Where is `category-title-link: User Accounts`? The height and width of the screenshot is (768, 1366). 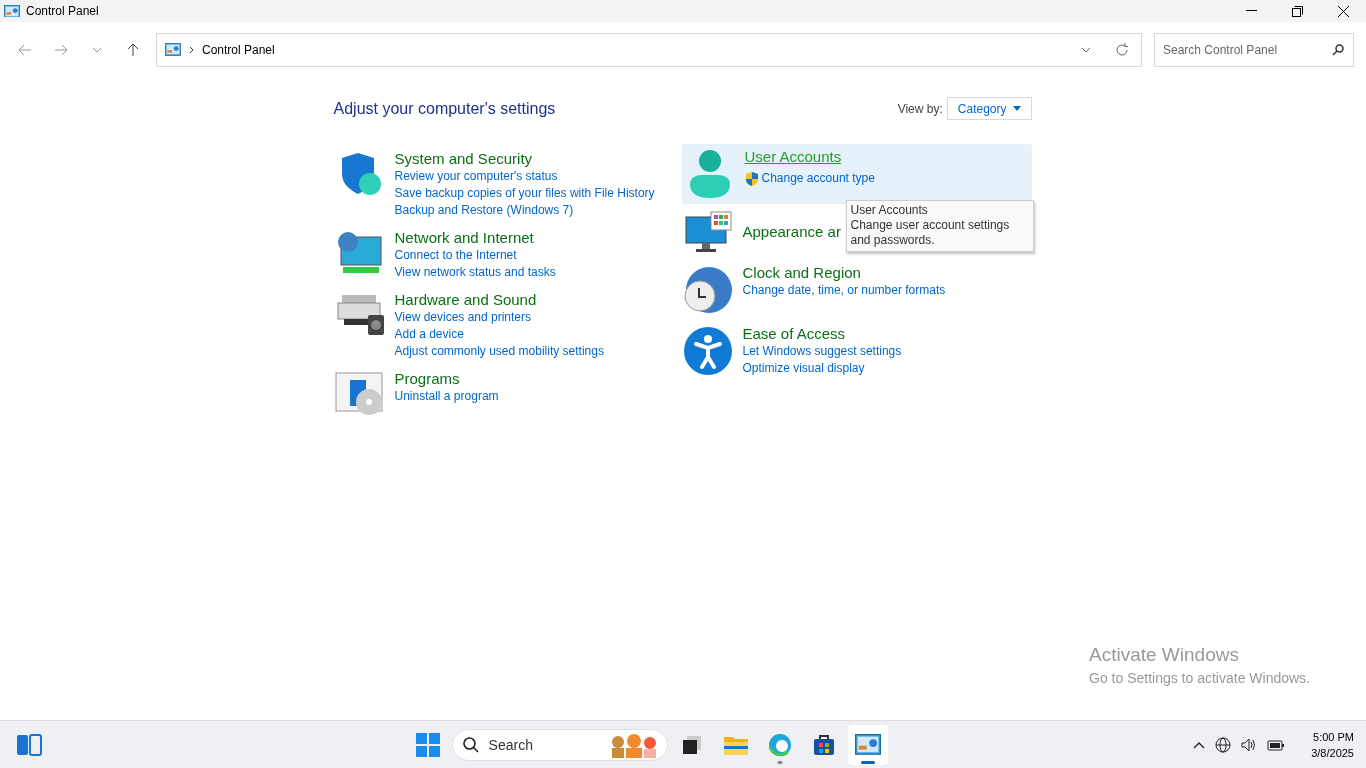
category-title-link: User Accounts is located at coordinates (809, 156).